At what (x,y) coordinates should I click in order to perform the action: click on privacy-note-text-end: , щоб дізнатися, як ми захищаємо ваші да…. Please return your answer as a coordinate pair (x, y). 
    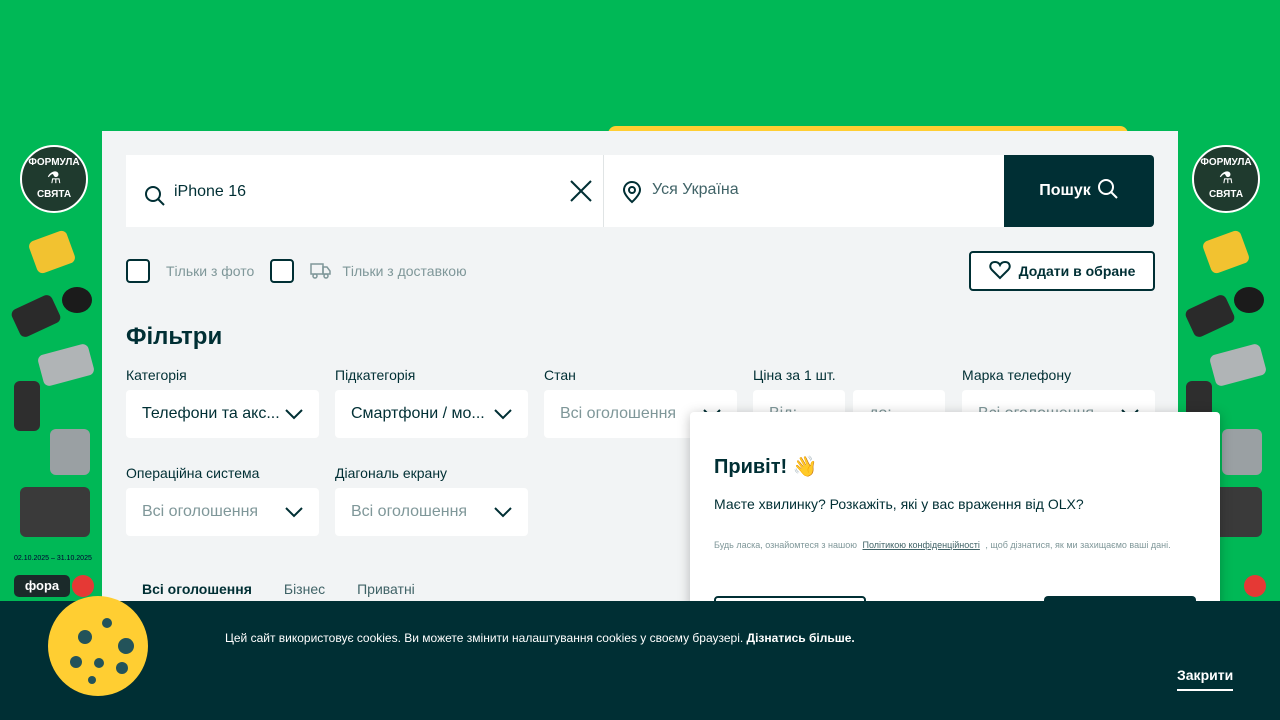
    Looking at the image, I should click on (1078, 545).